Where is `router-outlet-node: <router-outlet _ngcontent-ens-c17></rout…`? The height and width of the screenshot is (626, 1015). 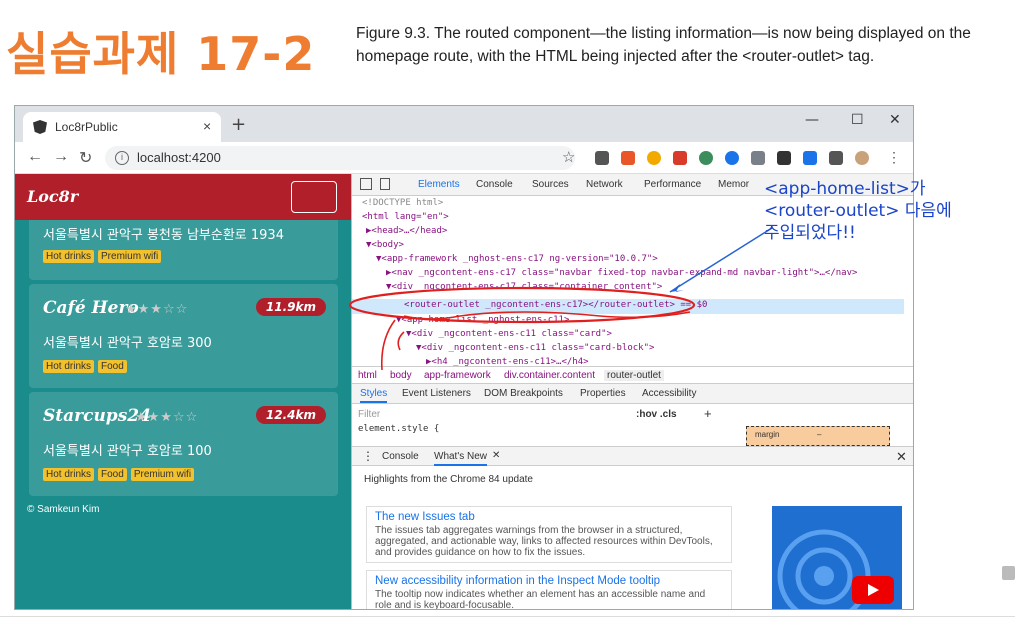 router-outlet-node: <router-outlet _ngcontent-ens-c17></rout… is located at coordinates (555, 305).